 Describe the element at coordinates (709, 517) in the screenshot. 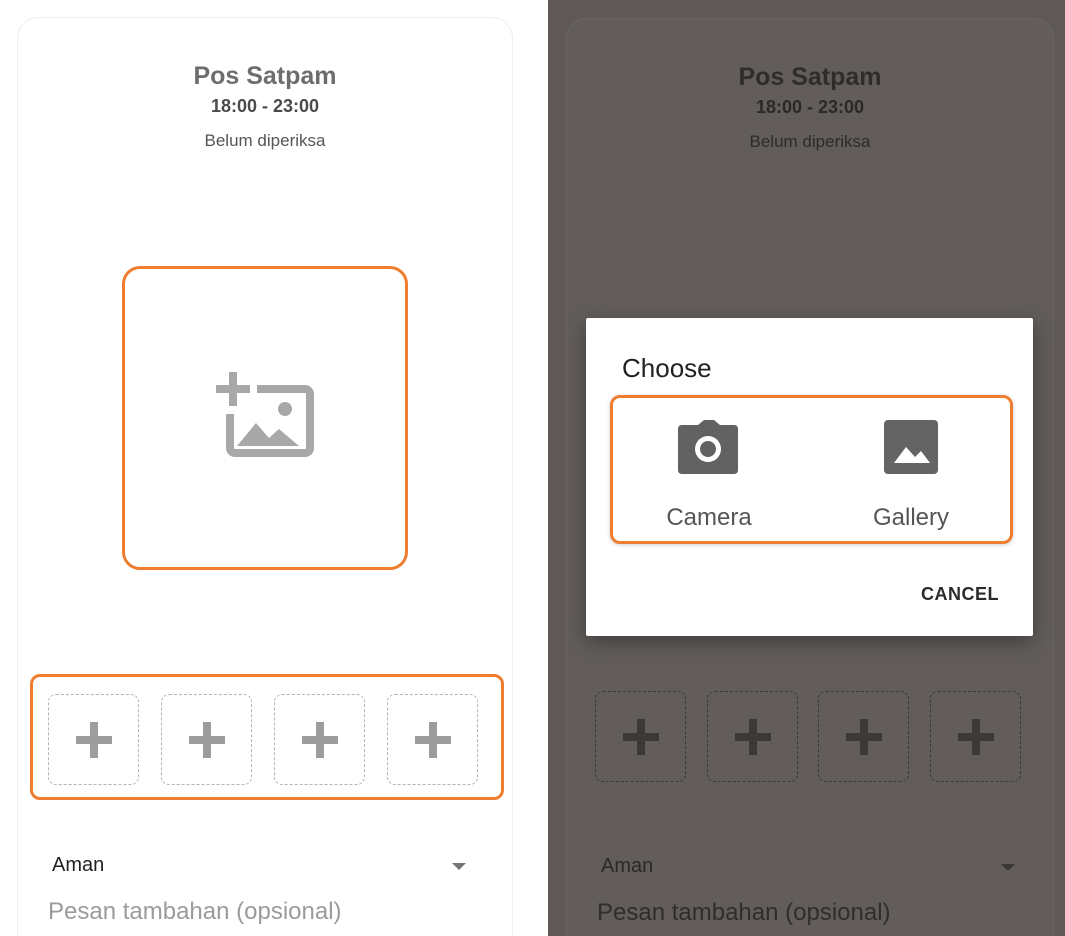

I see `camera-label: Camera` at that location.